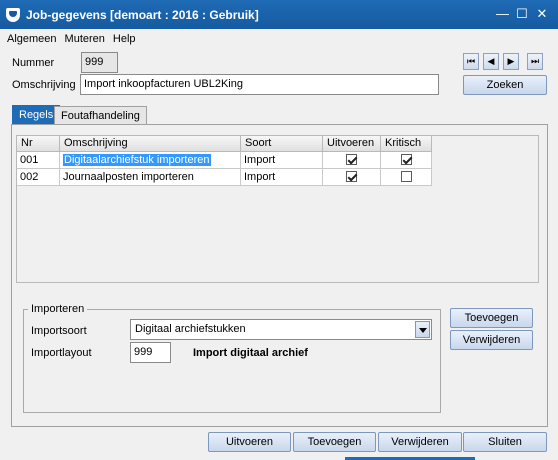 Image resolution: width=558 pixels, height=460 pixels. Describe the element at coordinates (150, 144) in the screenshot. I see `column-header-omschrijving: Omschrijving` at that location.